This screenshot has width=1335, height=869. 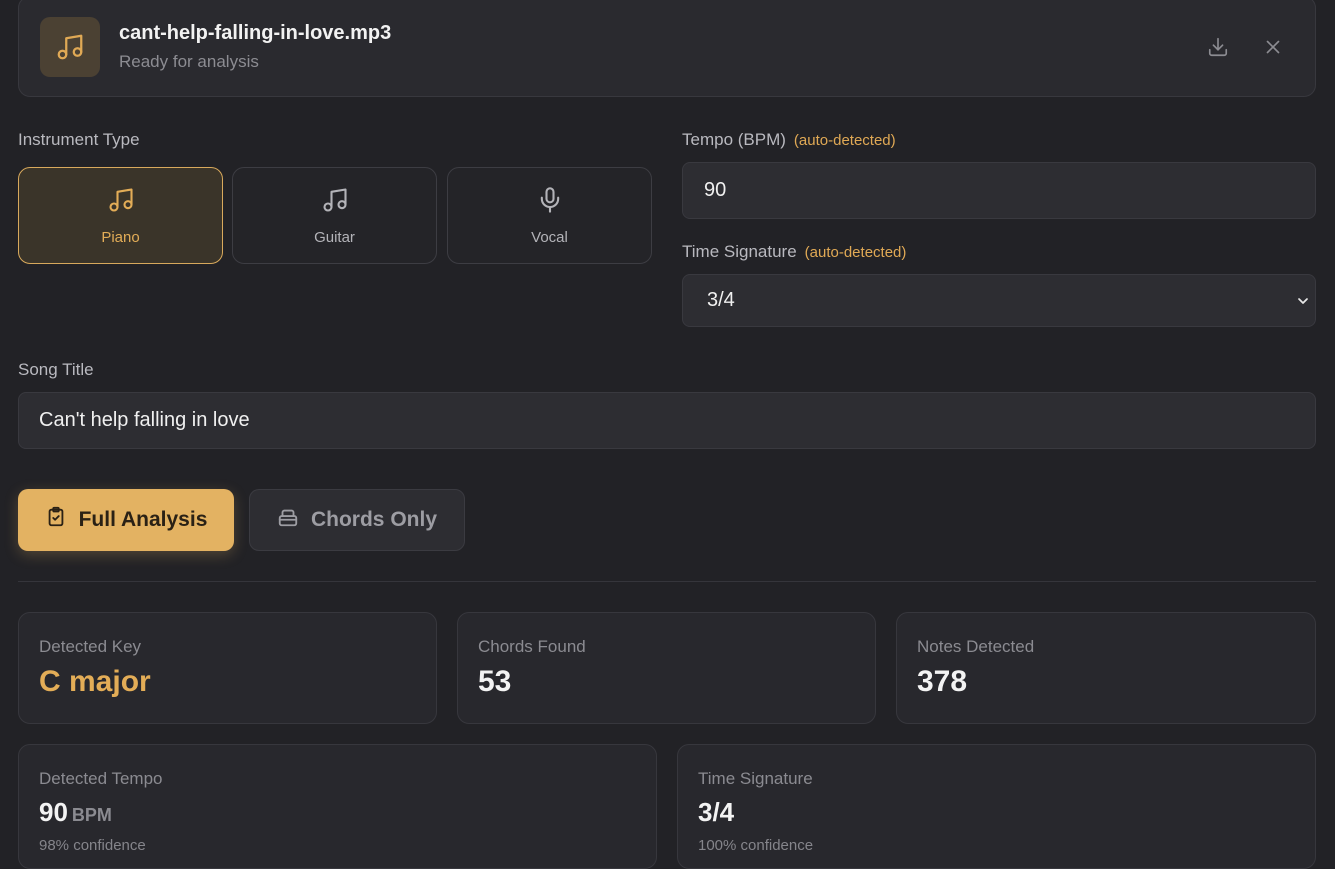 What do you see at coordinates (976, 646) in the screenshot?
I see `notes-detected-label: Notes Detected` at bounding box center [976, 646].